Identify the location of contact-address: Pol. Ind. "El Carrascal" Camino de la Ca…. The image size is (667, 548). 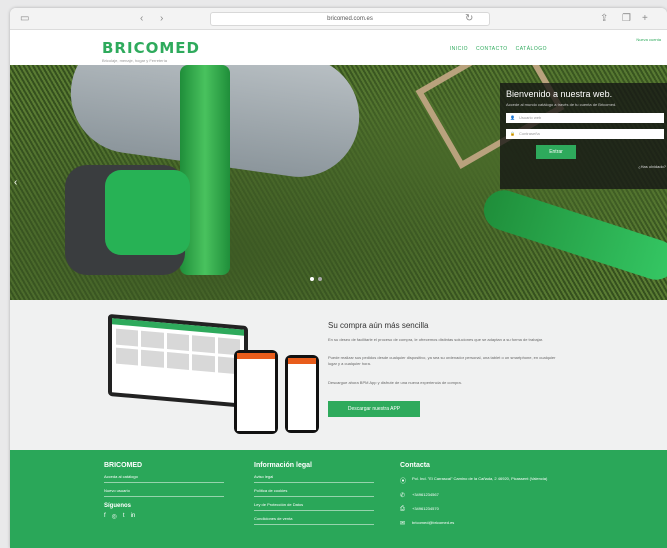
(480, 478).